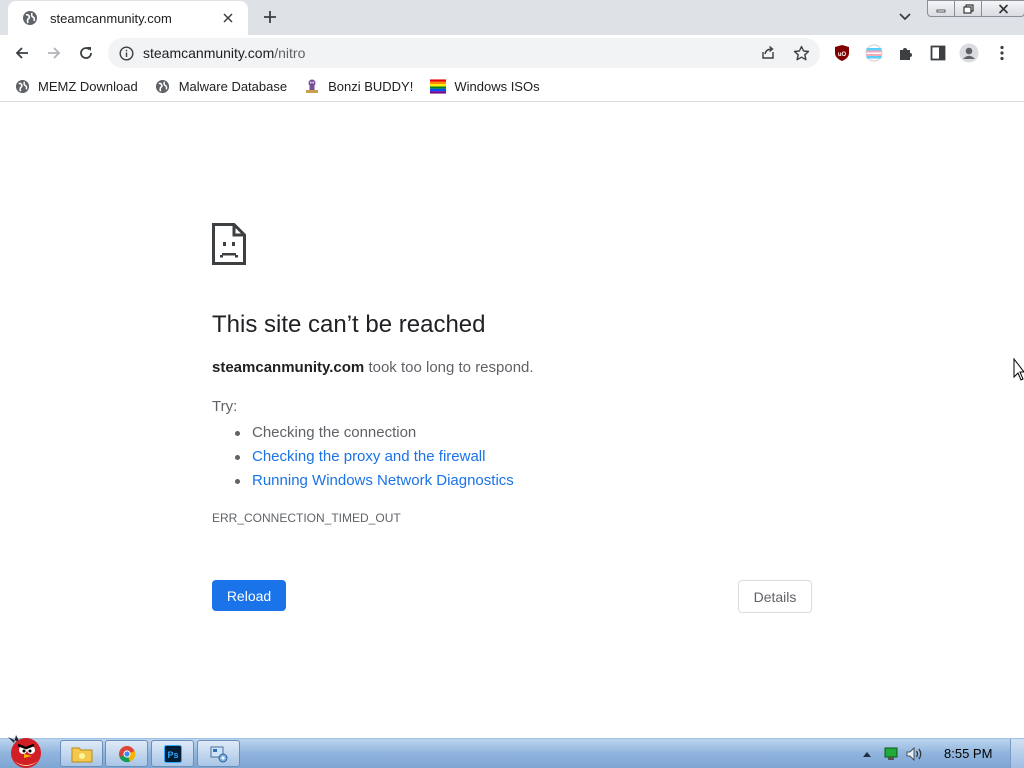 This screenshot has height=768, width=1024. Describe the element at coordinates (228, 18) in the screenshot. I see `close-tab-icon` at that location.